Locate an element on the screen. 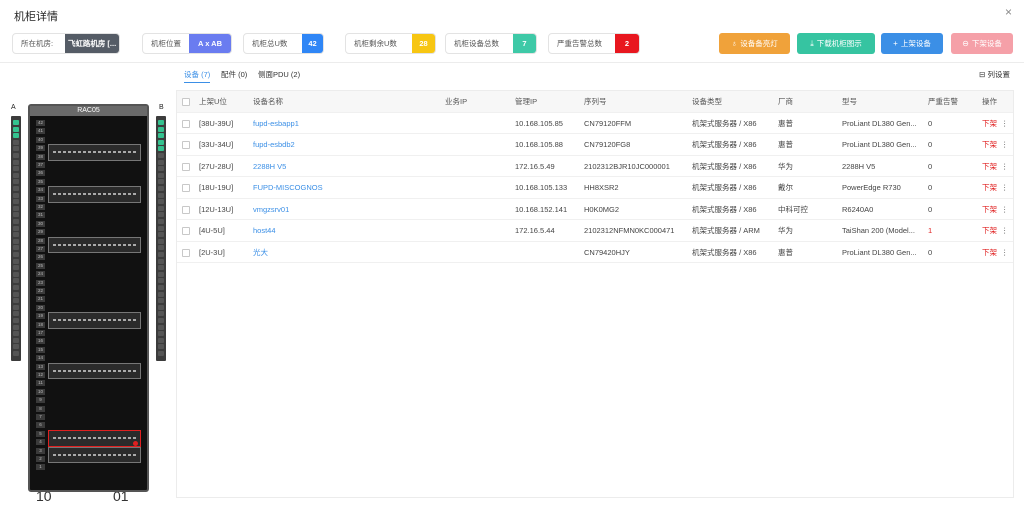 This screenshot has height=507, width=1024. device-name-link: FUPD-MISCOGNOS is located at coordinates (348, 187).